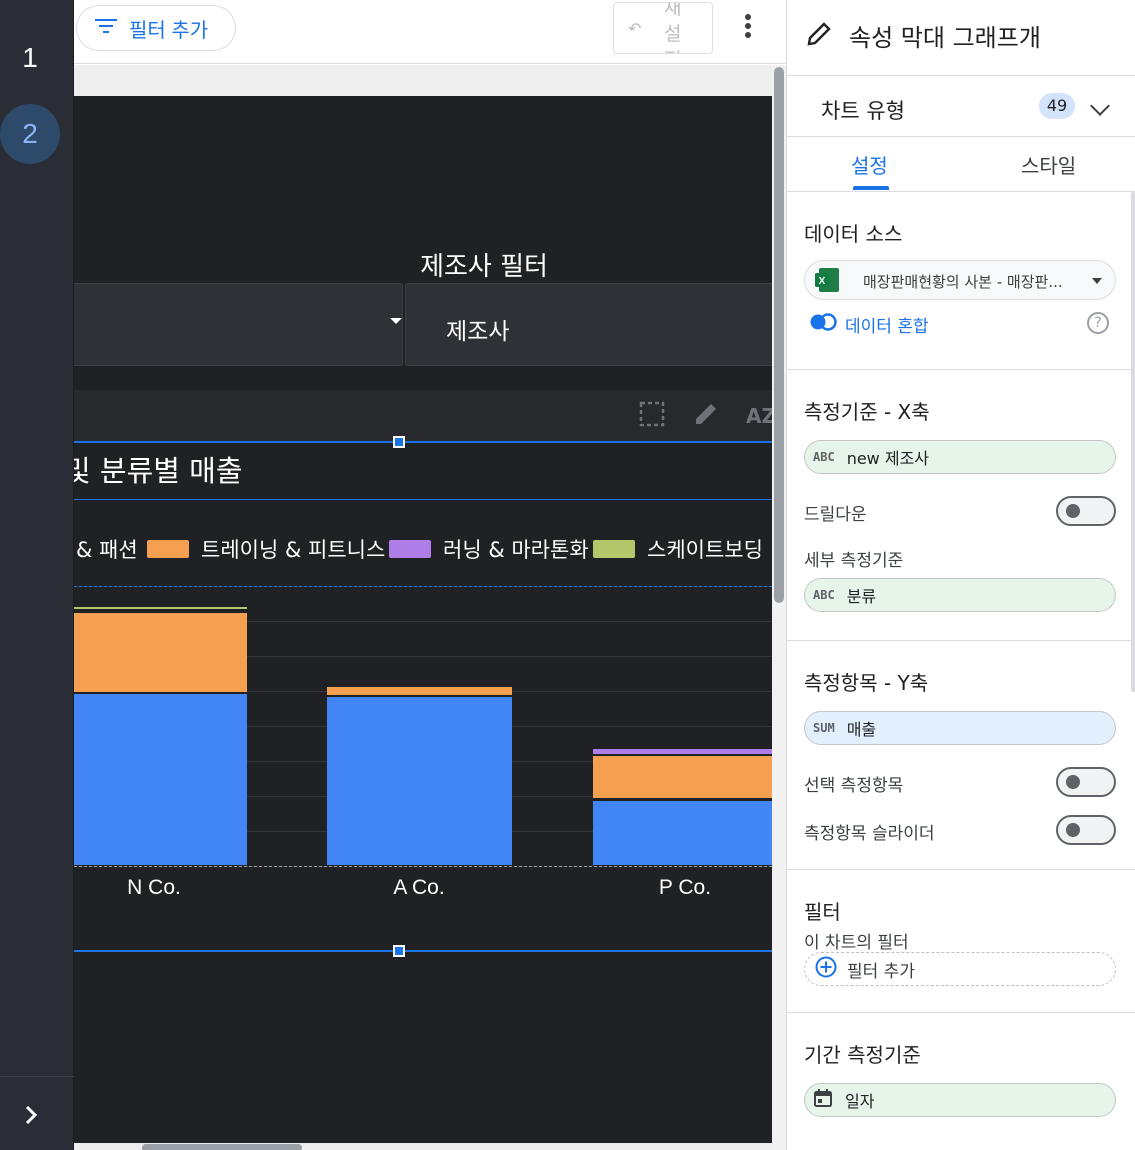 This screenshot has width=1135, height=1150. I want to click on blend-data-link: 데이터 혼합, so click(869, 324).